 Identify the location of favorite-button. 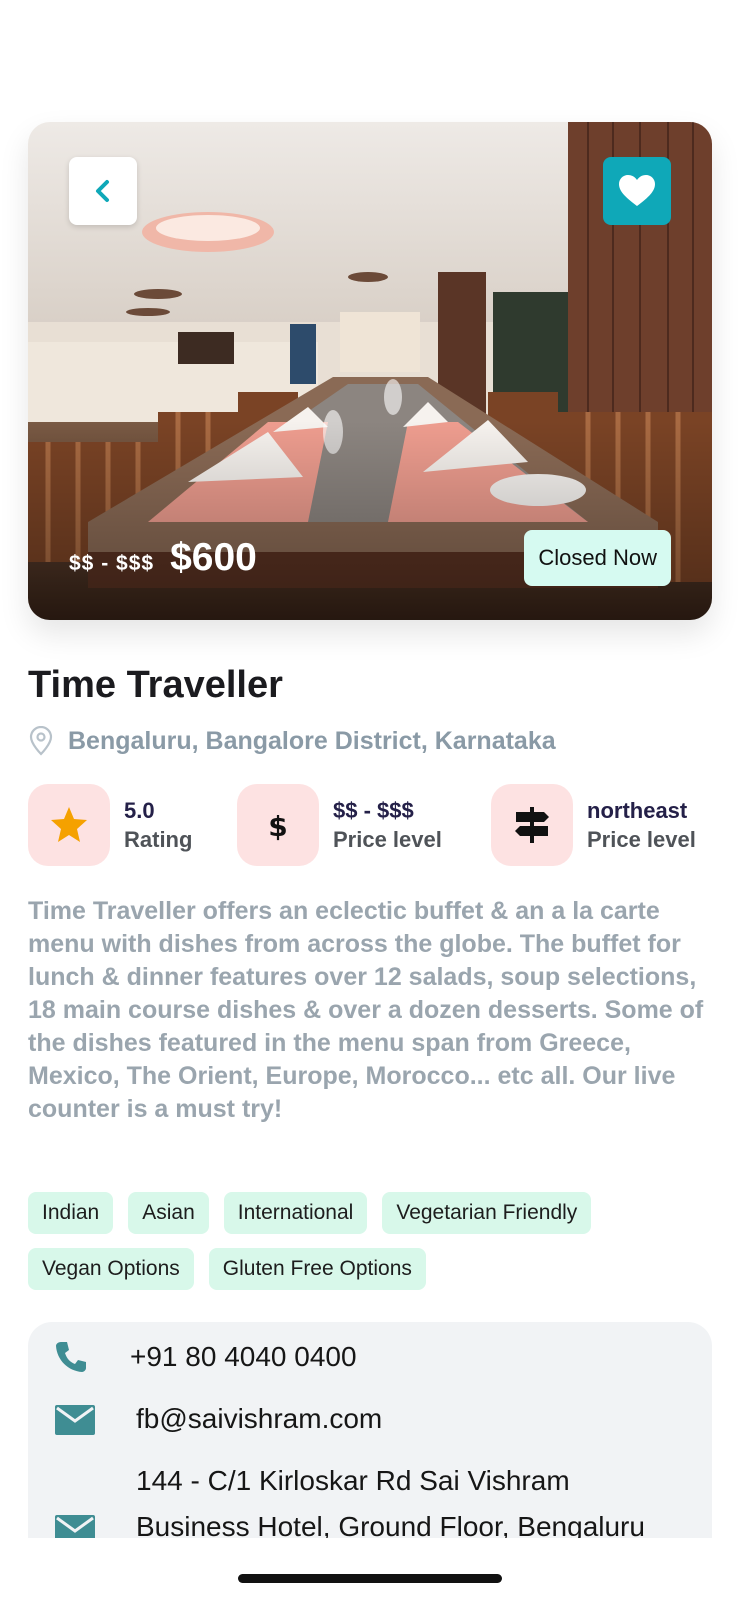
(637, 191).